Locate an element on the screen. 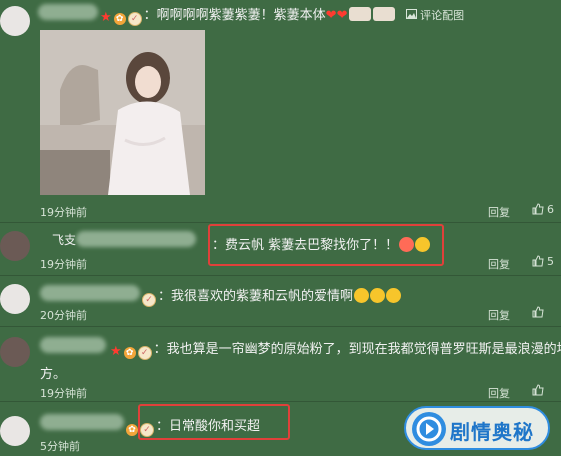 The image size is (561, 456). like-count: 5 is located at coordinates (550, 261).